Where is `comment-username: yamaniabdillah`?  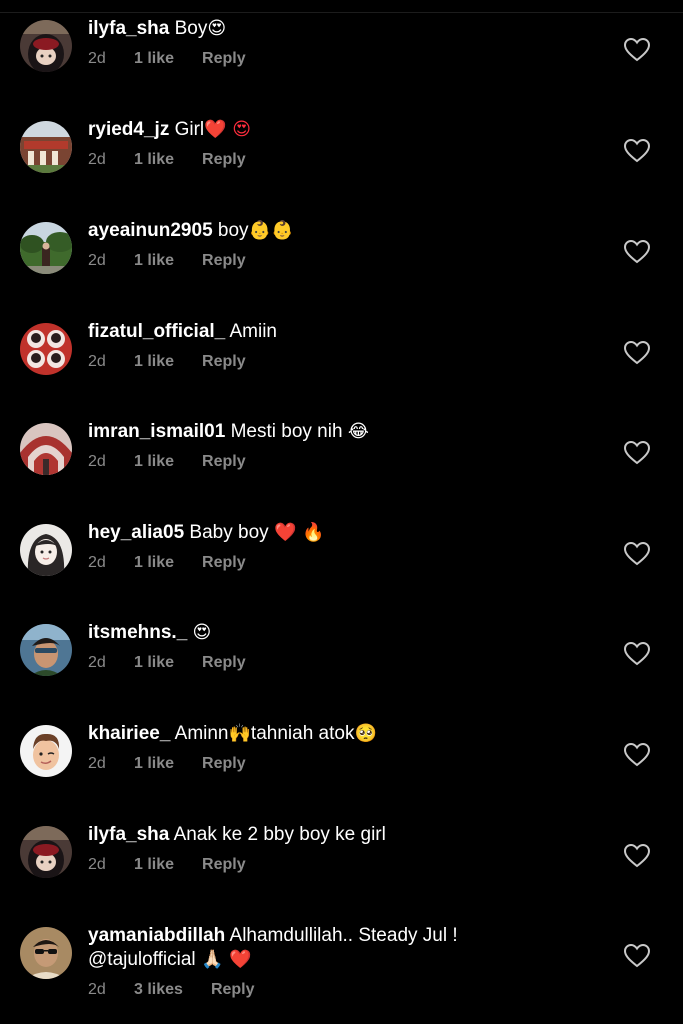 comment-username: yamaniabdillah is located at coordinates (156, 935).